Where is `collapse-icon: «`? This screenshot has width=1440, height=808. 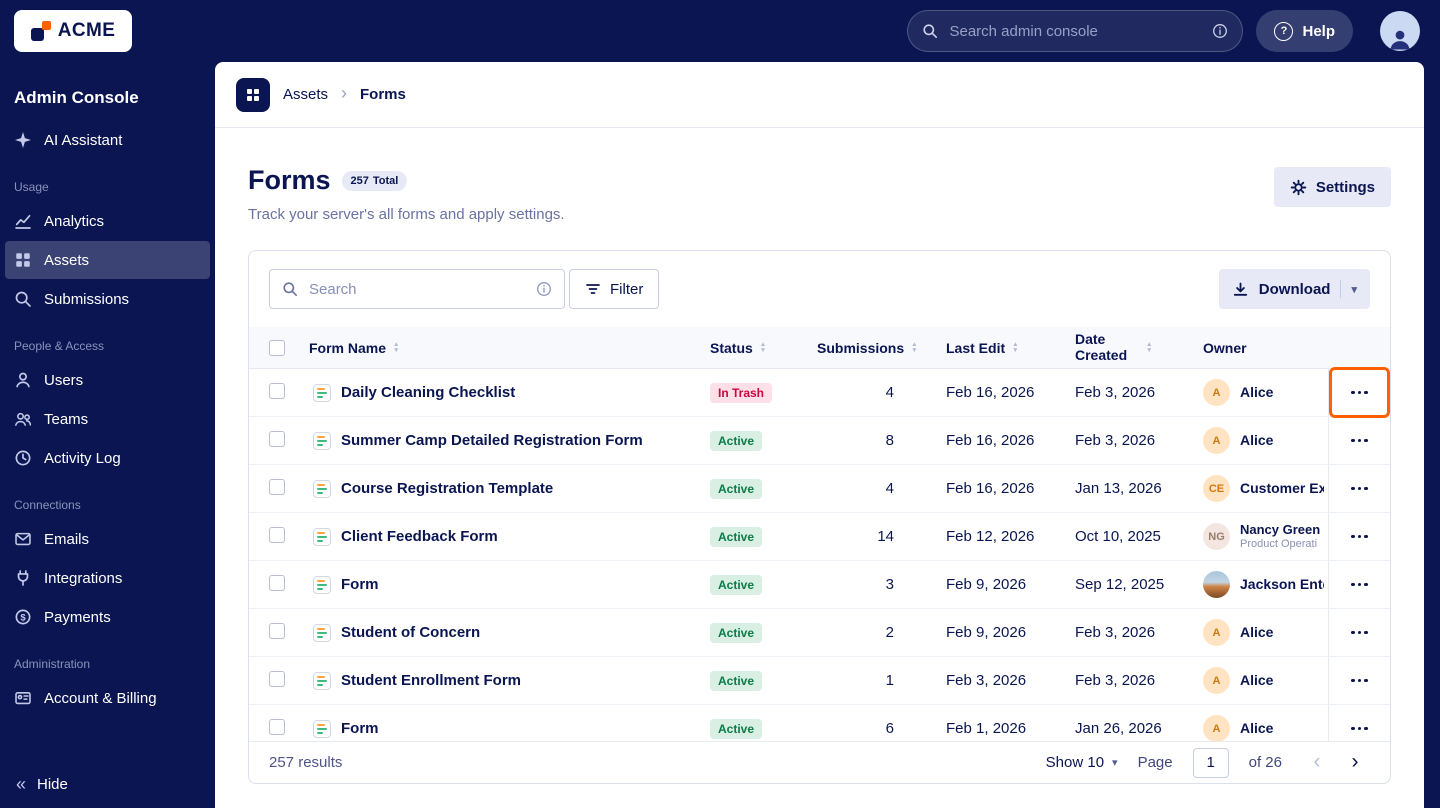 collapse-icon: « is located at coordinates (21, 784).